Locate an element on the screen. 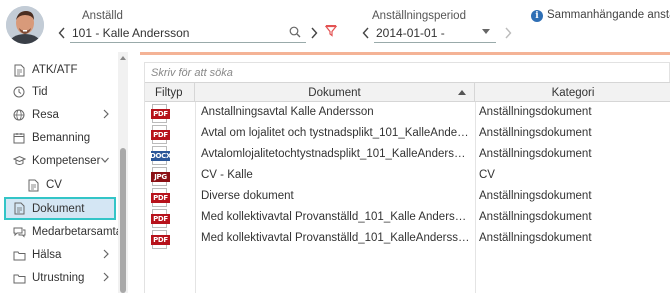 Image resolution: width=670 pixels, height=293 pixels. grid-header: Filtyp Dokument Kategori is located at coordinates (407, 92).